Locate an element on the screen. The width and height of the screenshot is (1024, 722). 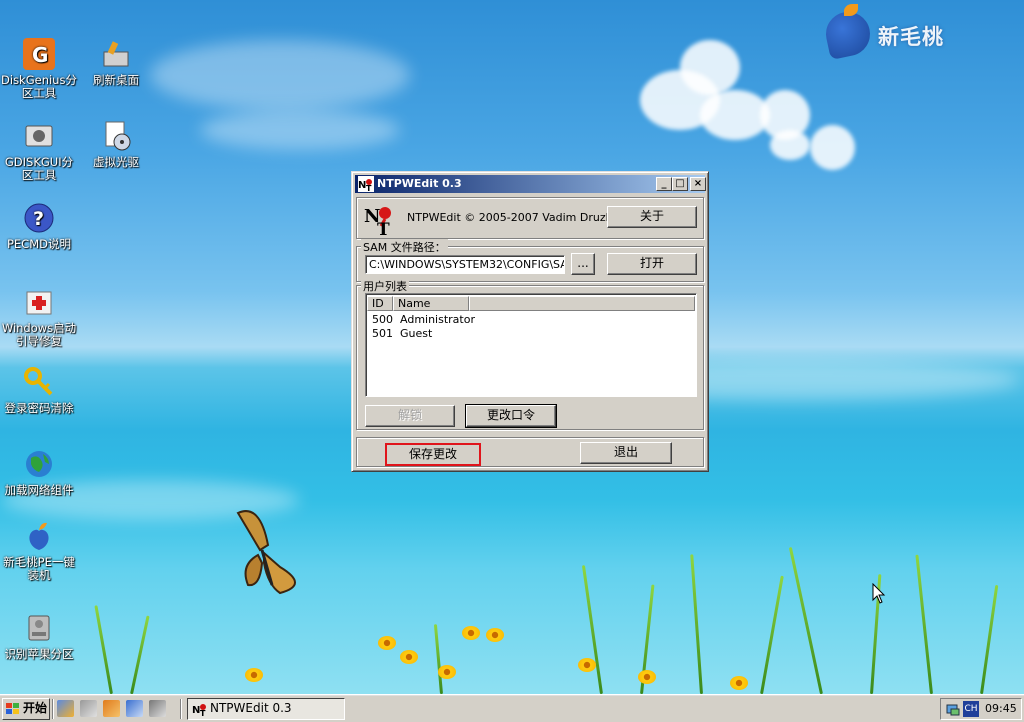
desktop-icon-label: 识别苹果分区 is located at coordinates (39, 654).